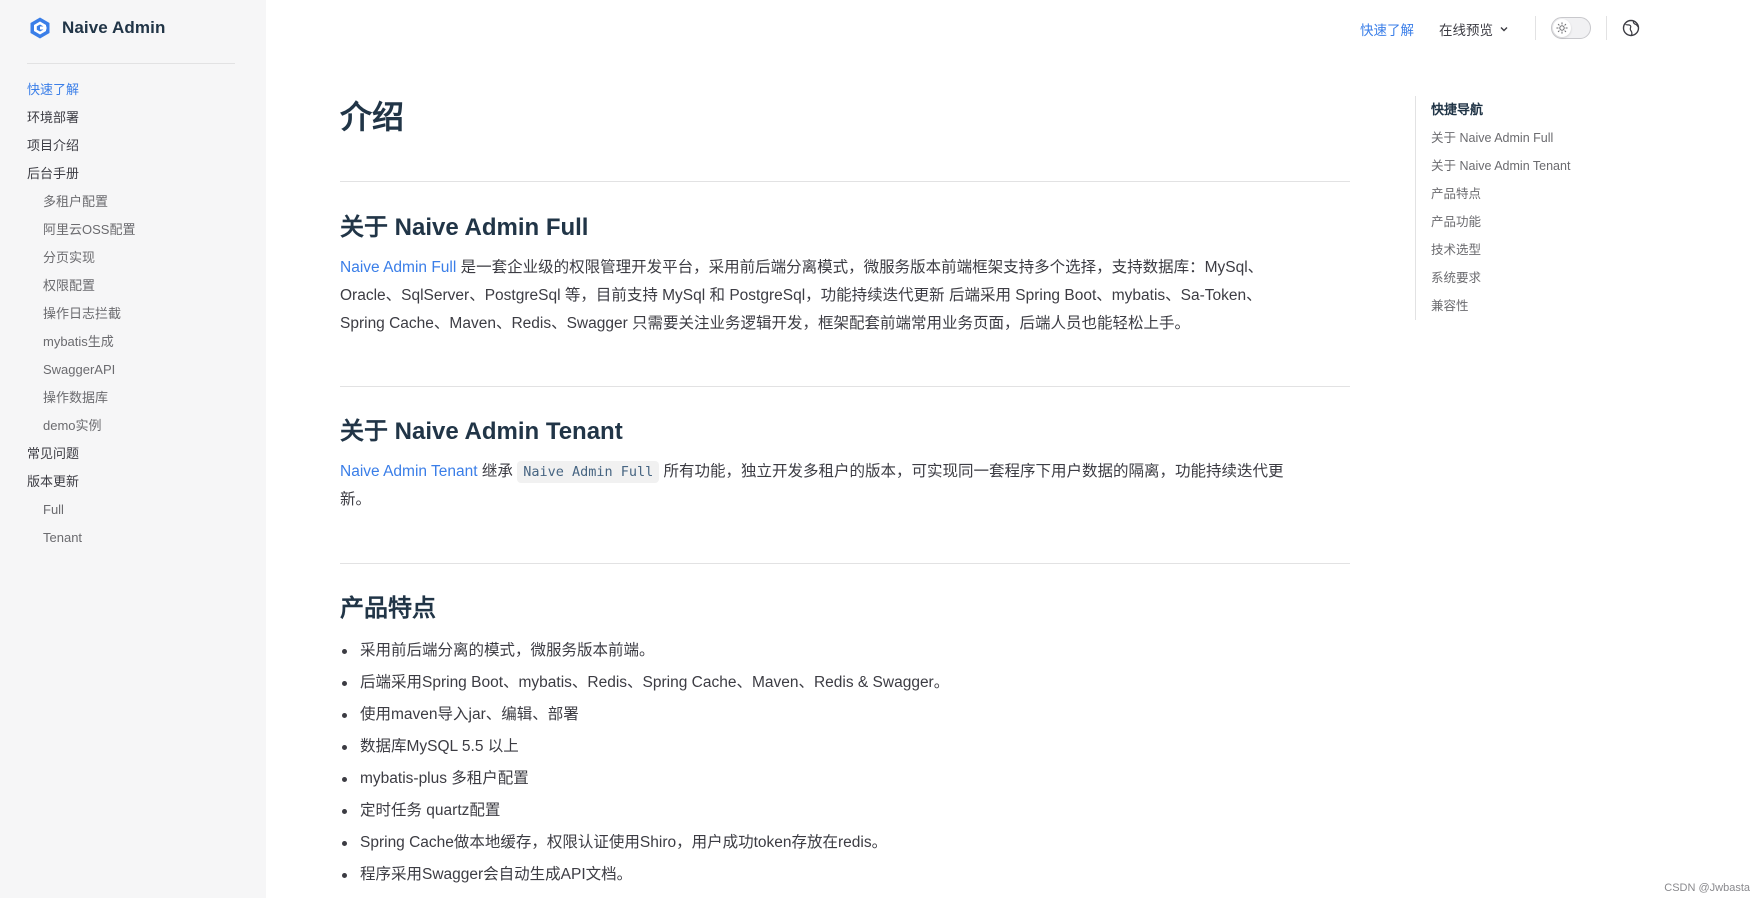 This screenshot has width=1754, height=898. I want to click on list-item: 数据库MySQL 5.5 以上, so click(846, 751).